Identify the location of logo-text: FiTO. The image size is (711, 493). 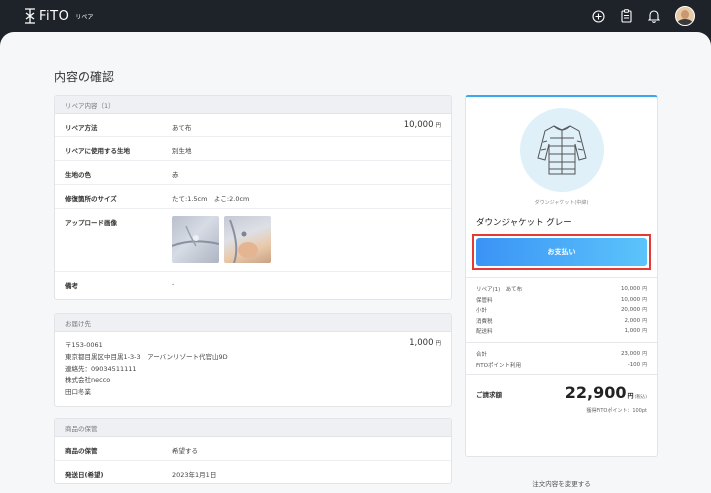
(54, 16).